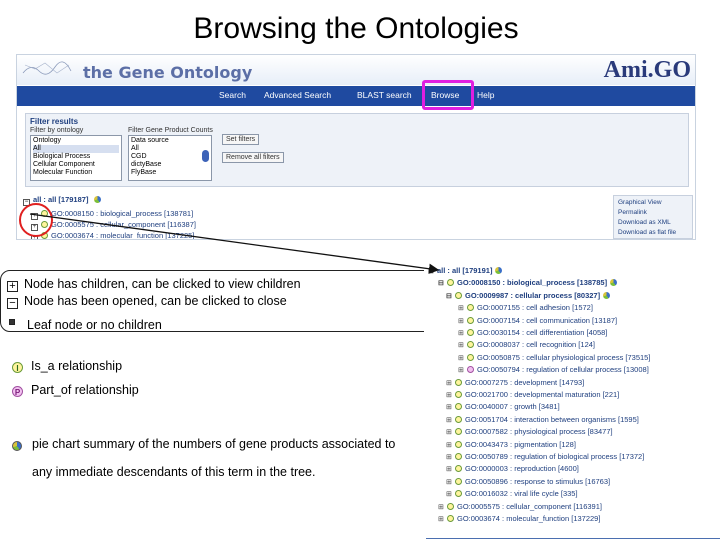  What do you see at coordinates (647, 70) in the screenshot?
I see `amigo-logo: Ami.GO` at bounding box center [647, 70].